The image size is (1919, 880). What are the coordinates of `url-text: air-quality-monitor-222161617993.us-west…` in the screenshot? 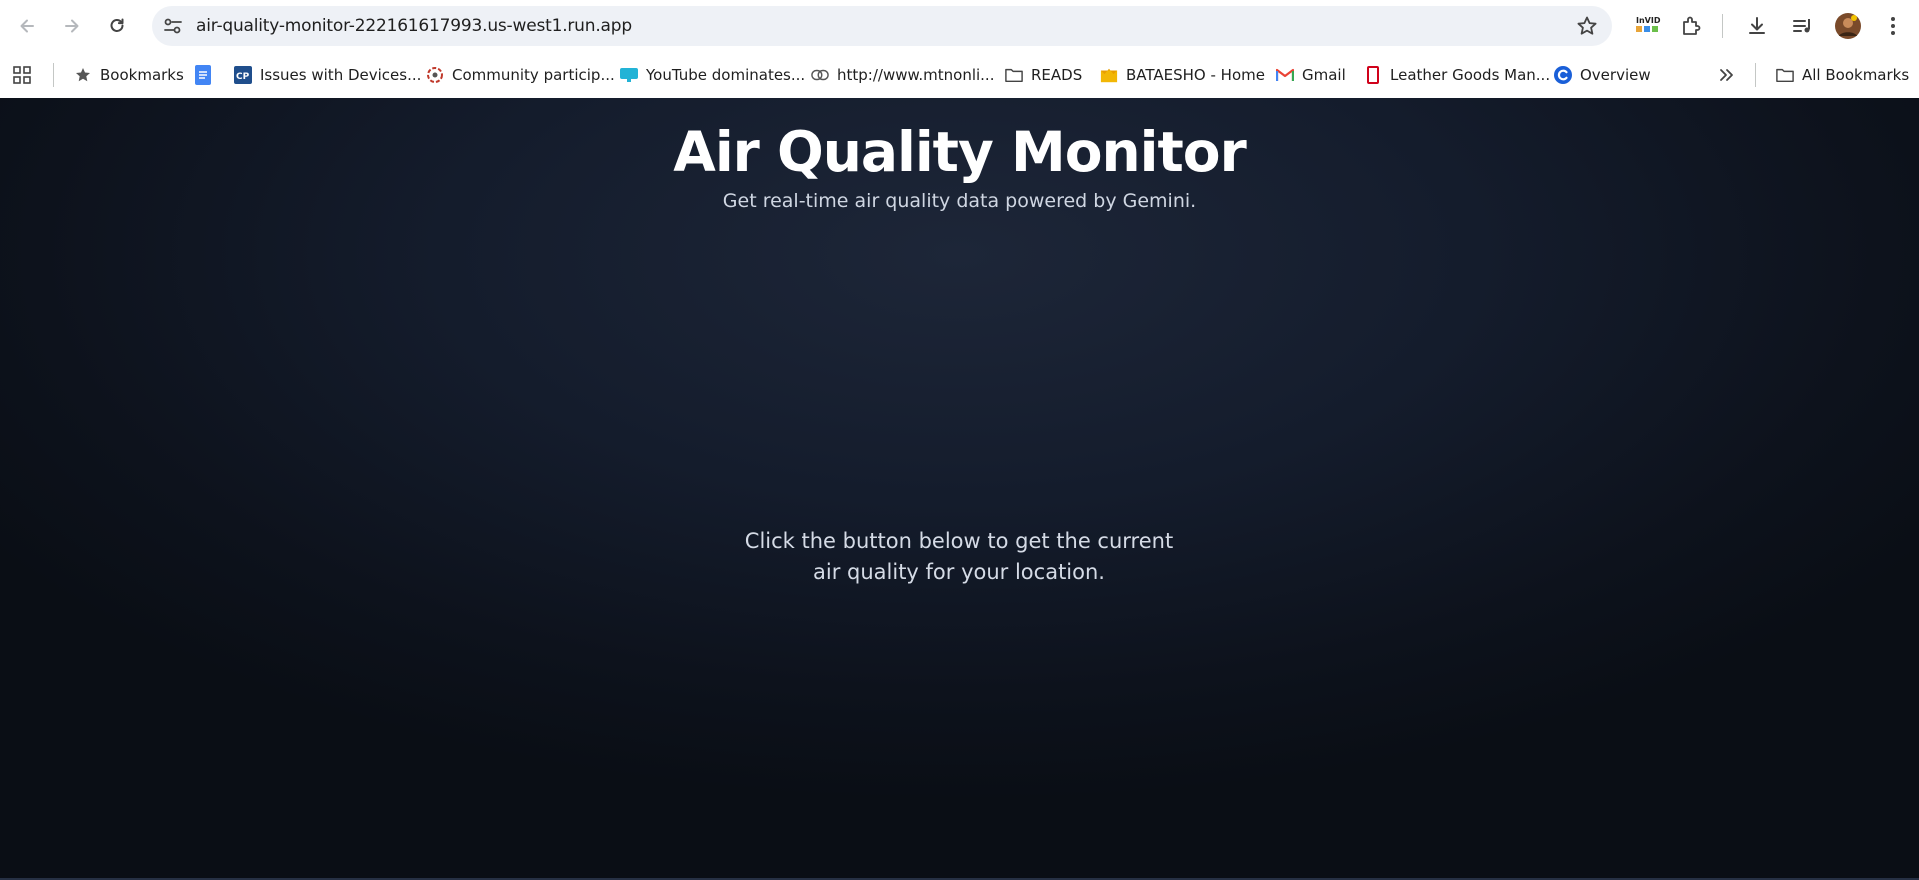 It's located at (414, 26).